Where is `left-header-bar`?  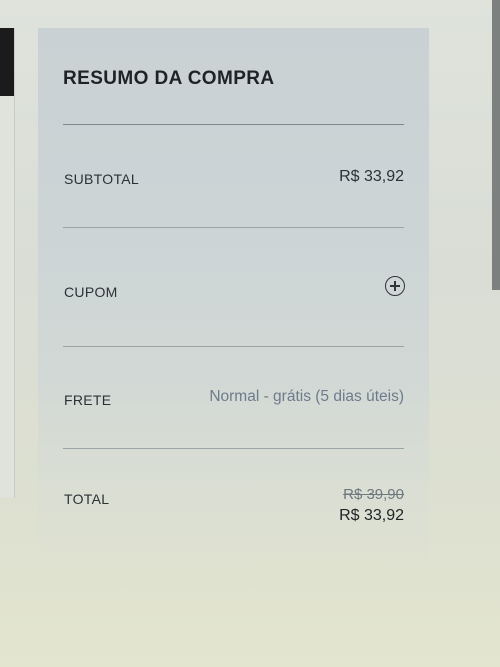
left-header-bar is located at coordinates (7, 62).